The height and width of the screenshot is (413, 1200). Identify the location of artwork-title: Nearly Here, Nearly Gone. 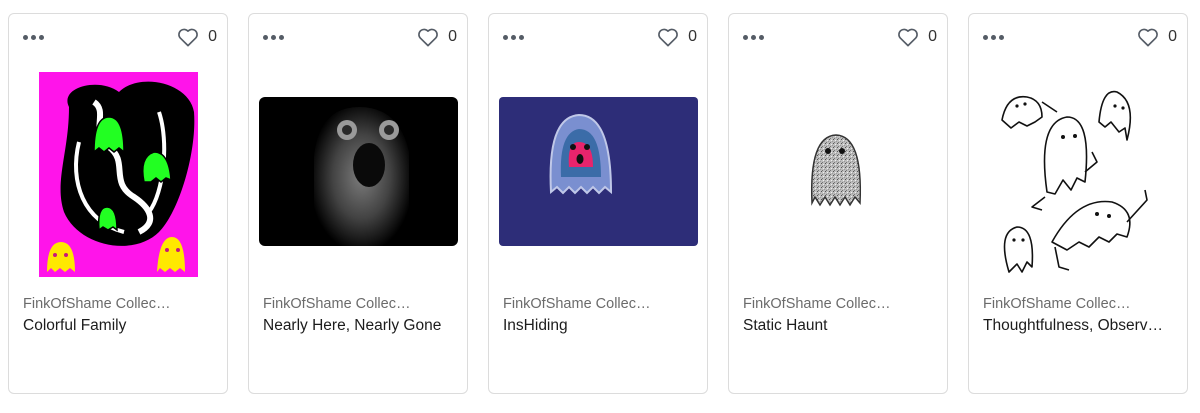
(358, 326).